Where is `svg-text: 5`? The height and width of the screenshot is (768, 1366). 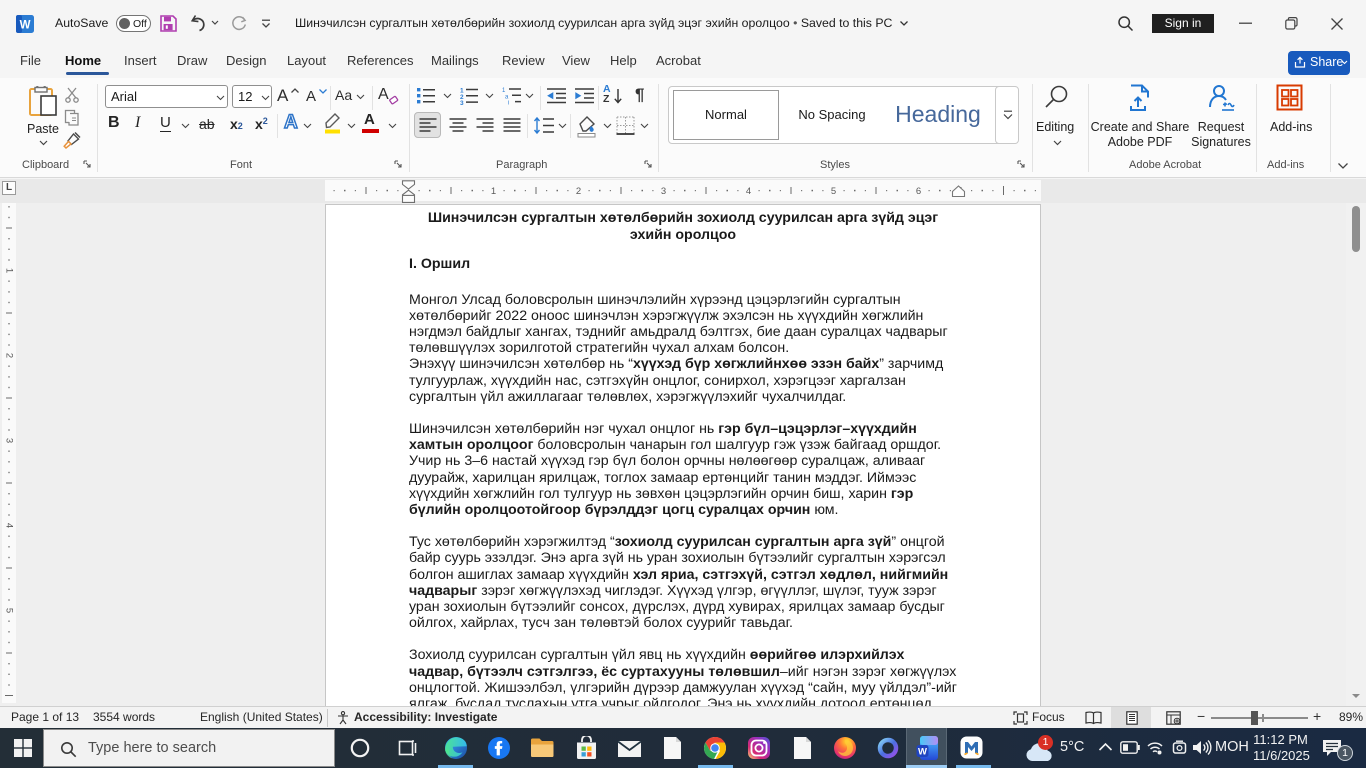 svg-text: 5 is located at coordinates (8, 610).